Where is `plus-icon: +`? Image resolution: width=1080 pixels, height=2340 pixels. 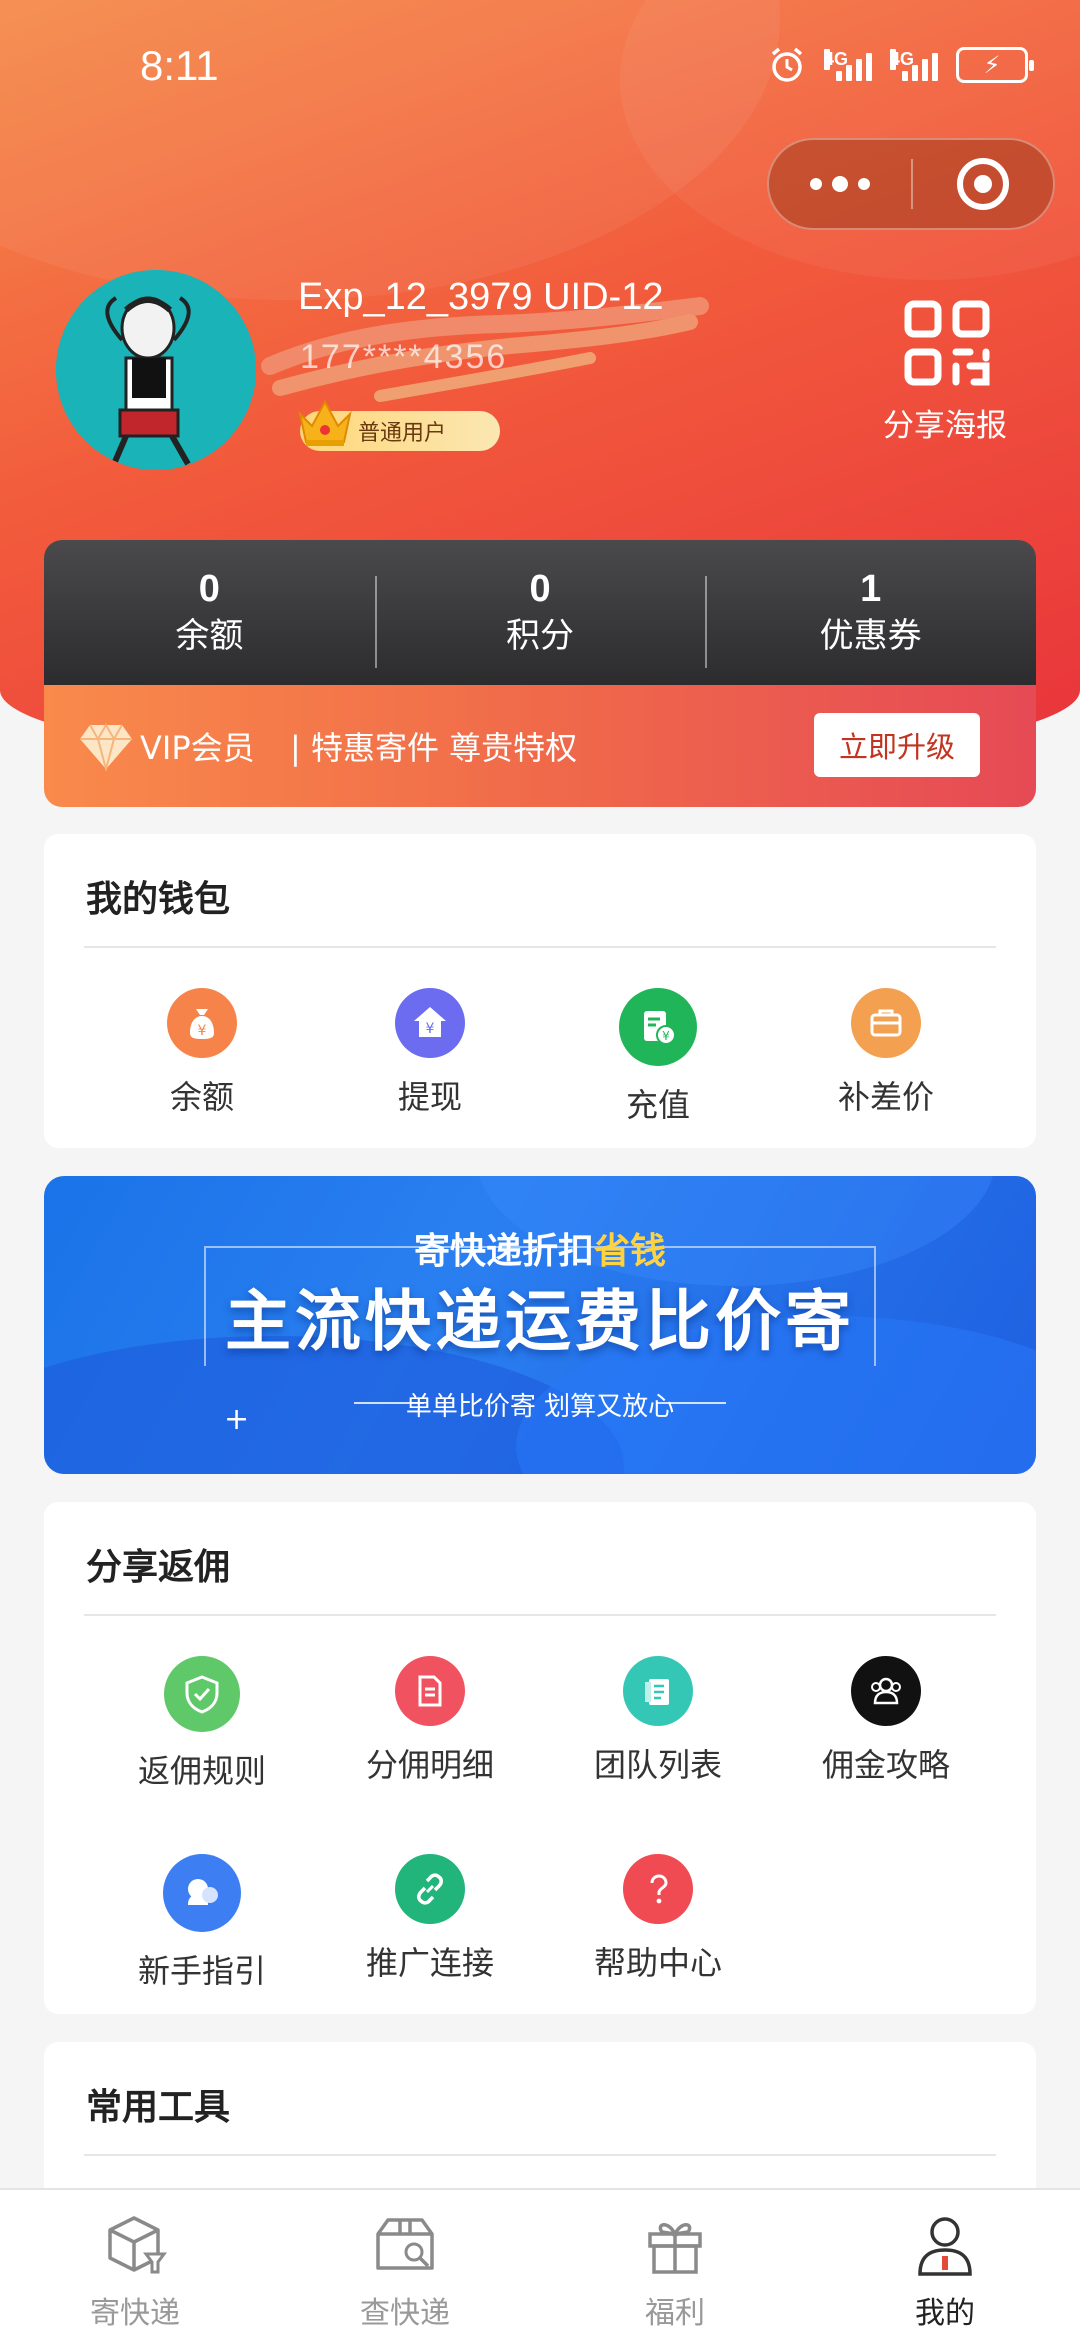 plus-icon: + is located at coordinates (237, 1419).